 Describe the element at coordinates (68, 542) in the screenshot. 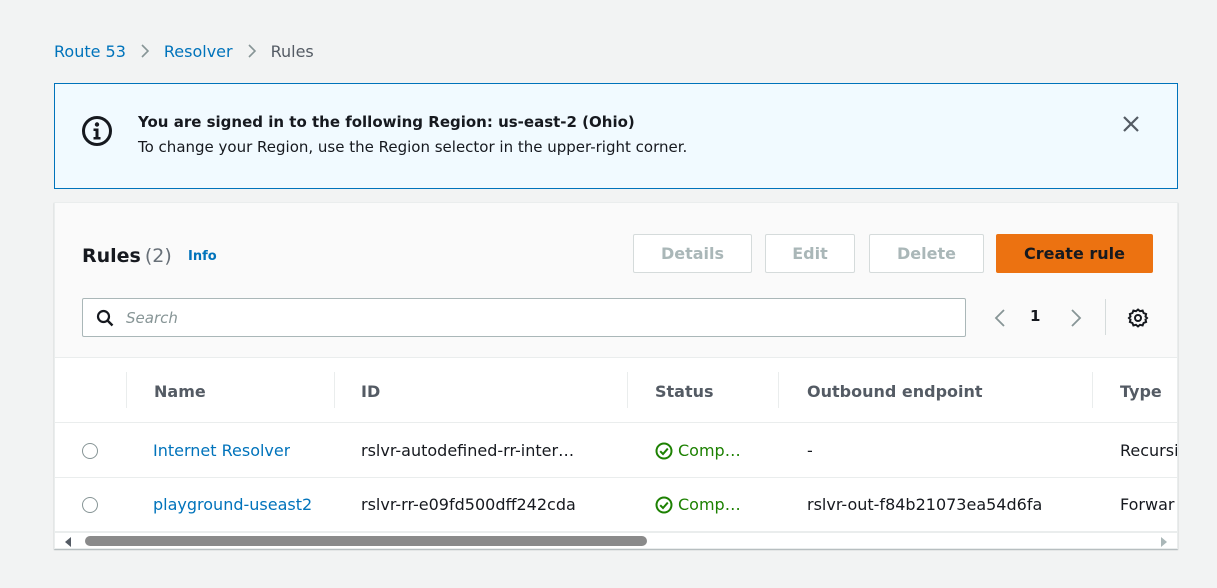

I see `scroll-left-arrow-icon` at that location.